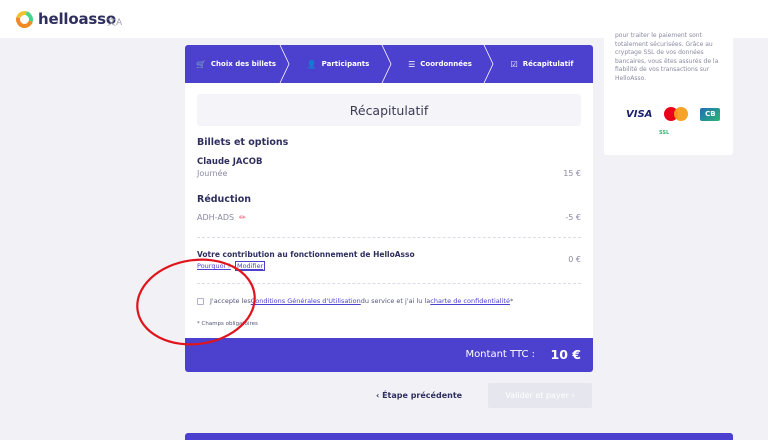  I want to click on step-label: Récapitulatif, so click(548, 64).